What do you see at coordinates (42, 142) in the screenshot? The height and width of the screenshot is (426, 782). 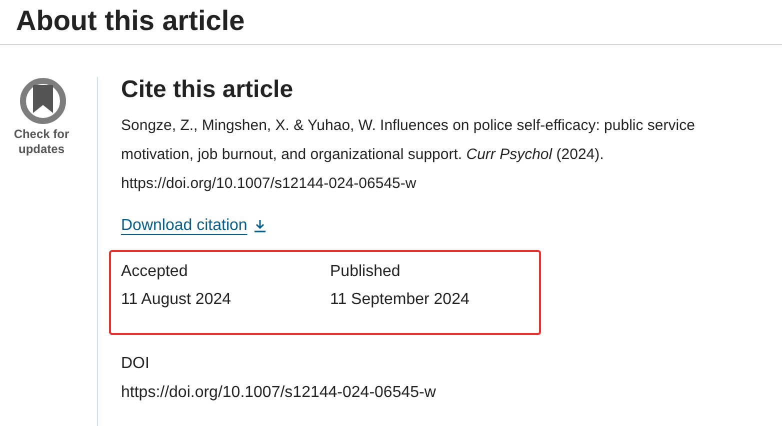 I see `check-updates-label: Check for updates` at bounding box center [42, 142].